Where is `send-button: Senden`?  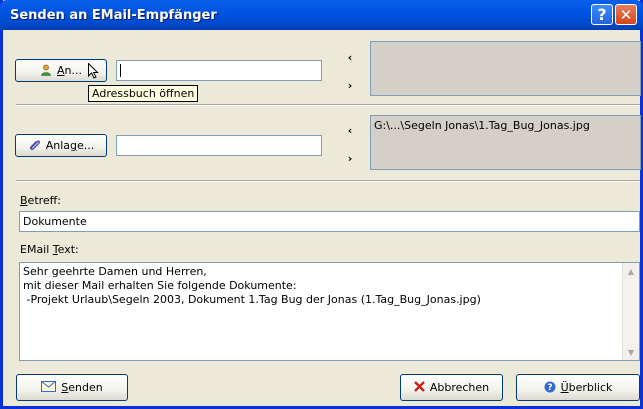 send-button: Senden is located at coordinates (72, 387).